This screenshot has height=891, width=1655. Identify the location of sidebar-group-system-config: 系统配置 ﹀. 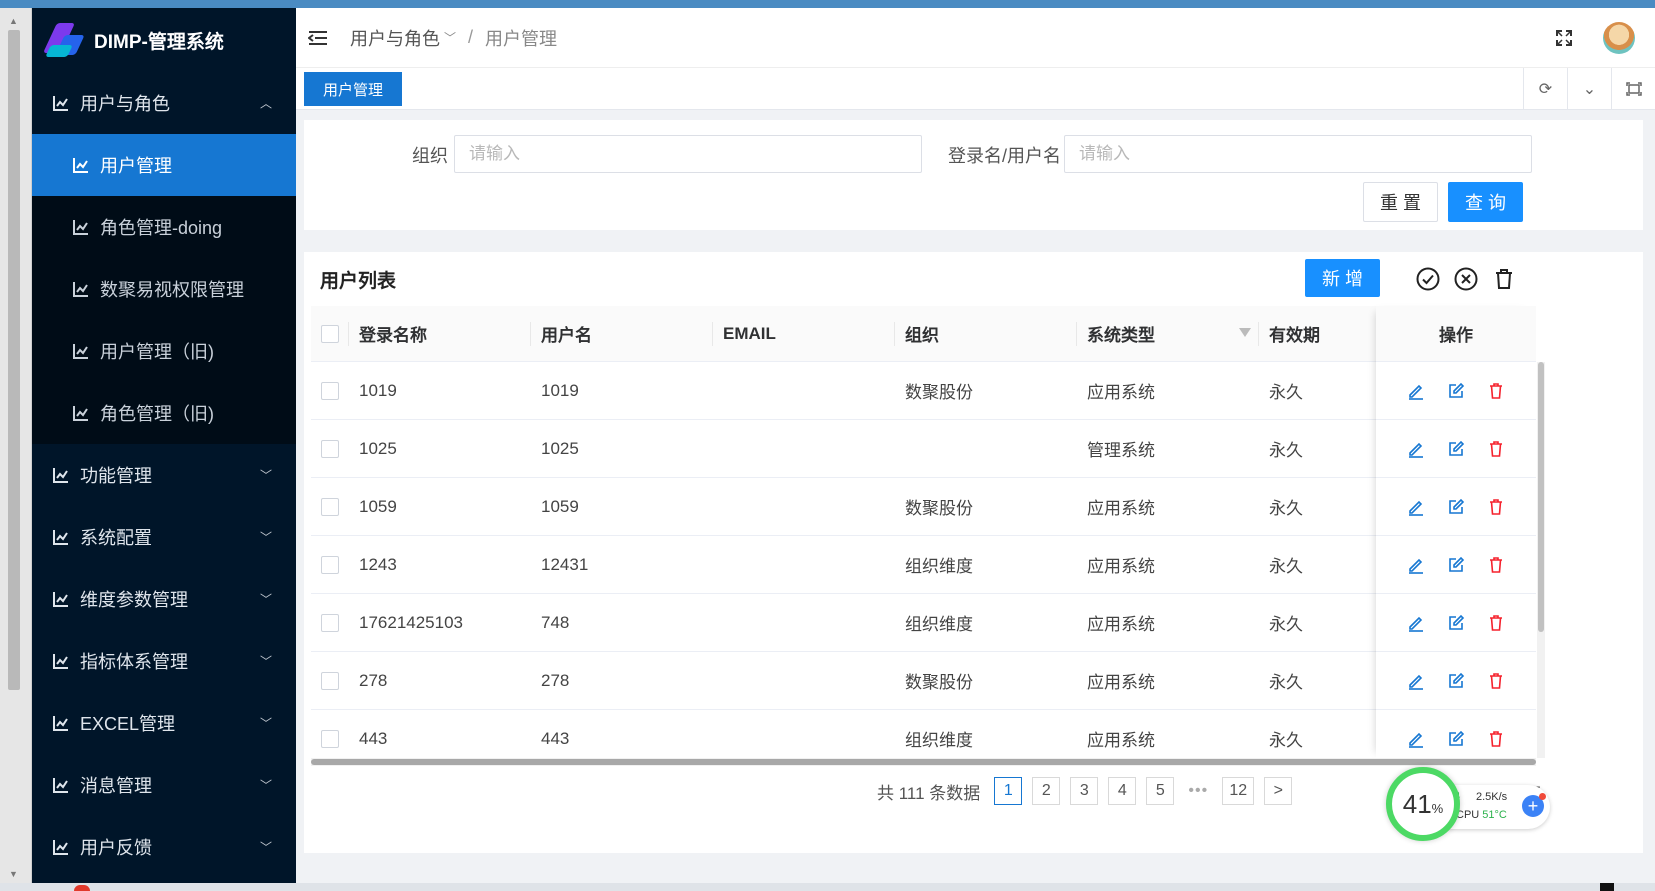
(164, 537).